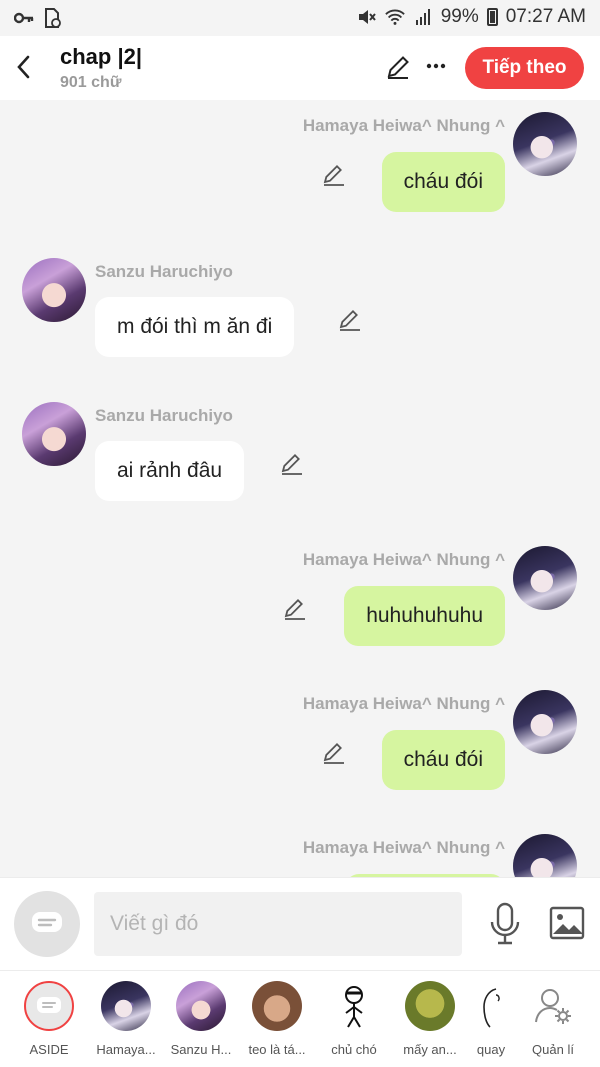  Describe the element at coordinates (553, 1049) in the screenshot. I see `character-label: Quản lí` at that location.